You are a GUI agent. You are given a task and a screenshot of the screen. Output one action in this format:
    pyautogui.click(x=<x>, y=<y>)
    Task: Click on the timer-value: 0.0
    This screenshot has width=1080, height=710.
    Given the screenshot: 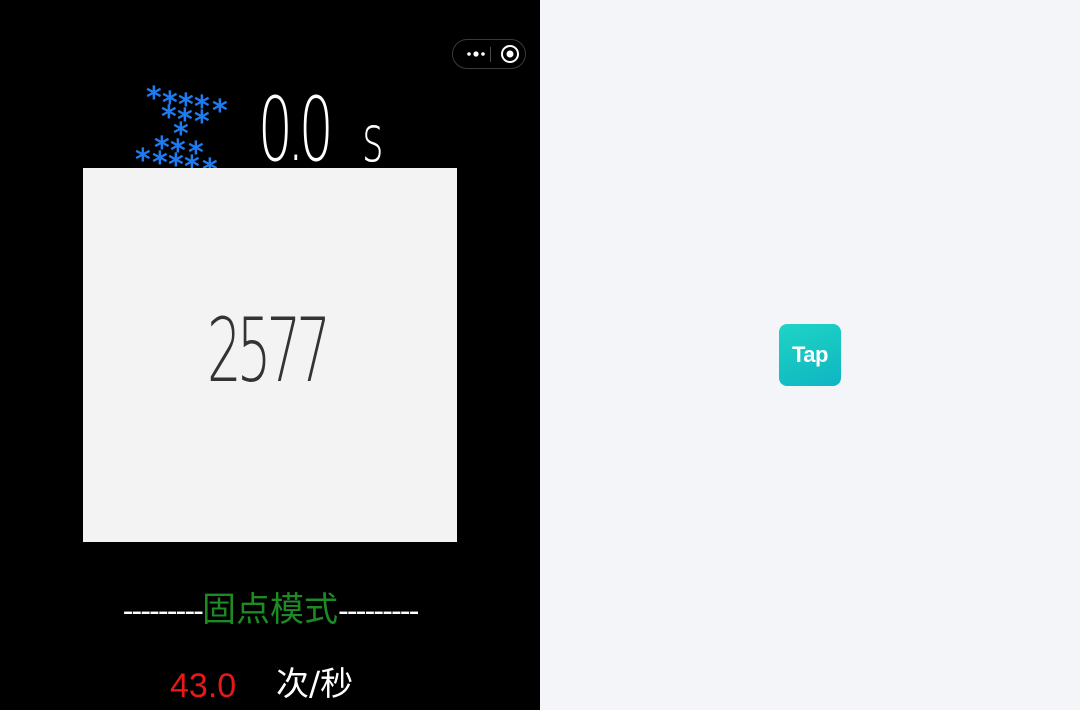 What is the action you would take?
    pyautogui.click(x=296, y=129)
    